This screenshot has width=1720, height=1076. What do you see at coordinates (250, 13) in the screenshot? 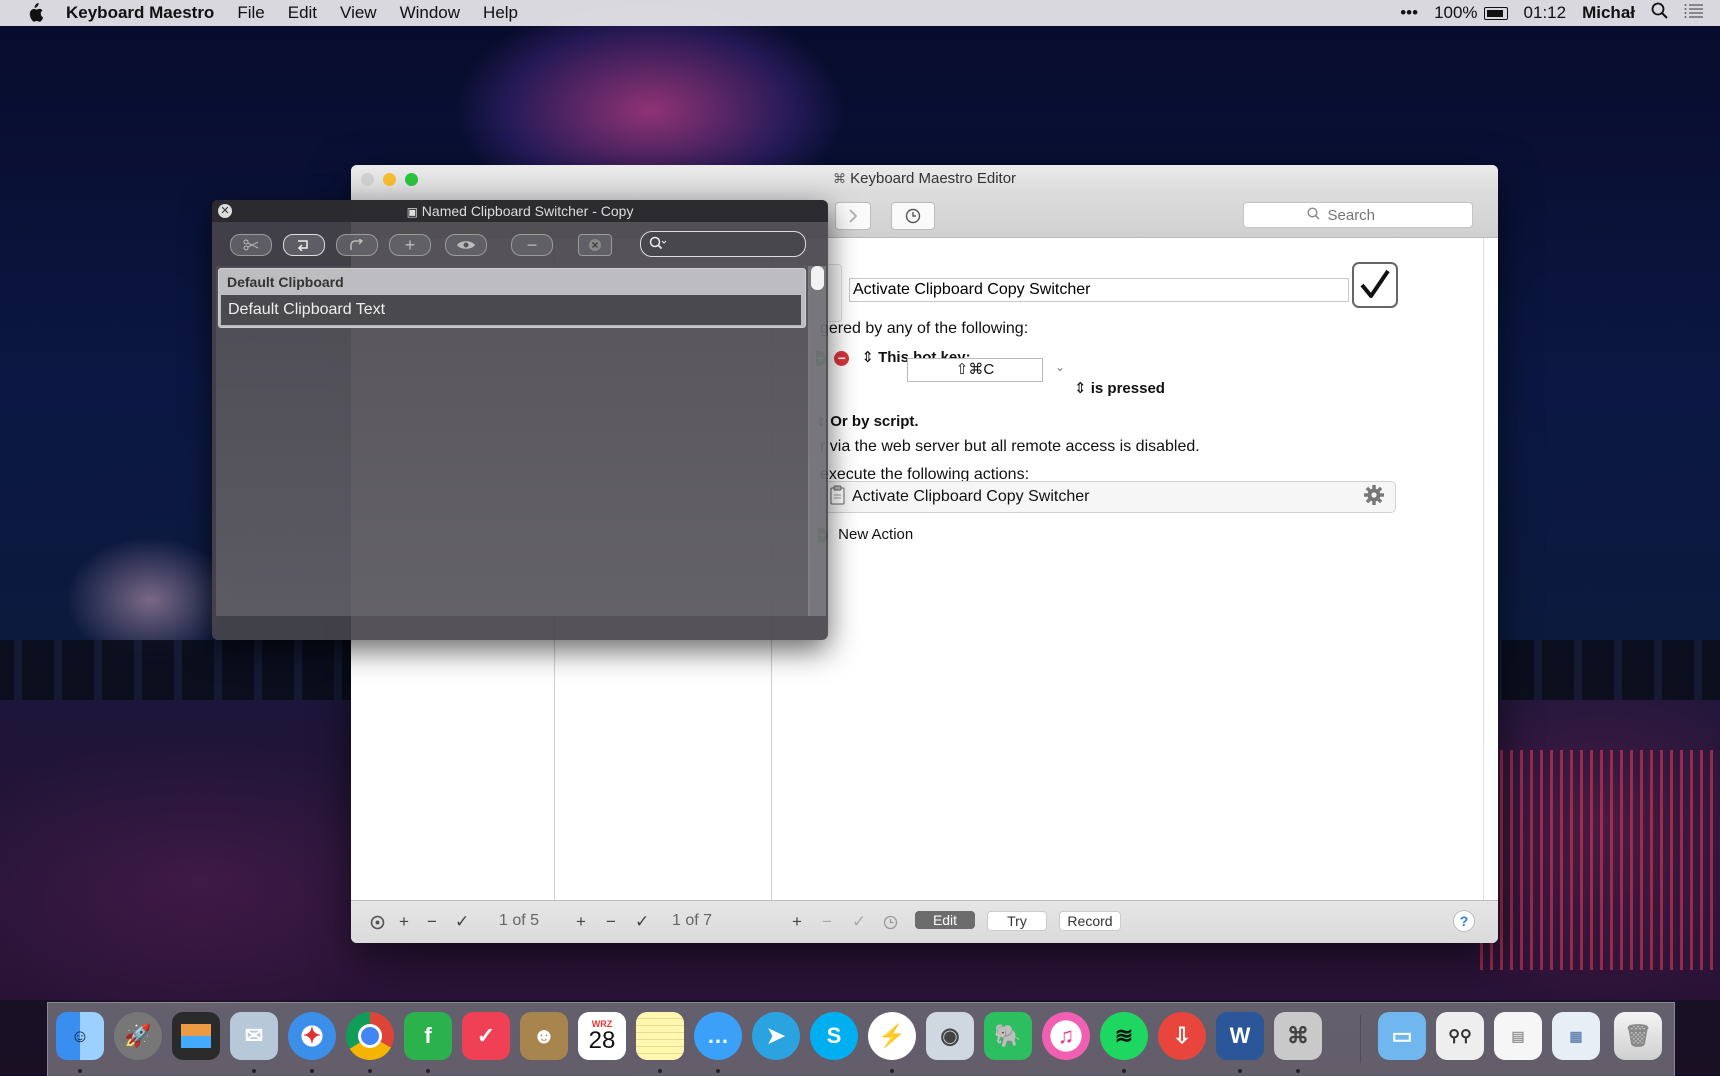
I see `menu-file: File` at bounding box center [250, 13].